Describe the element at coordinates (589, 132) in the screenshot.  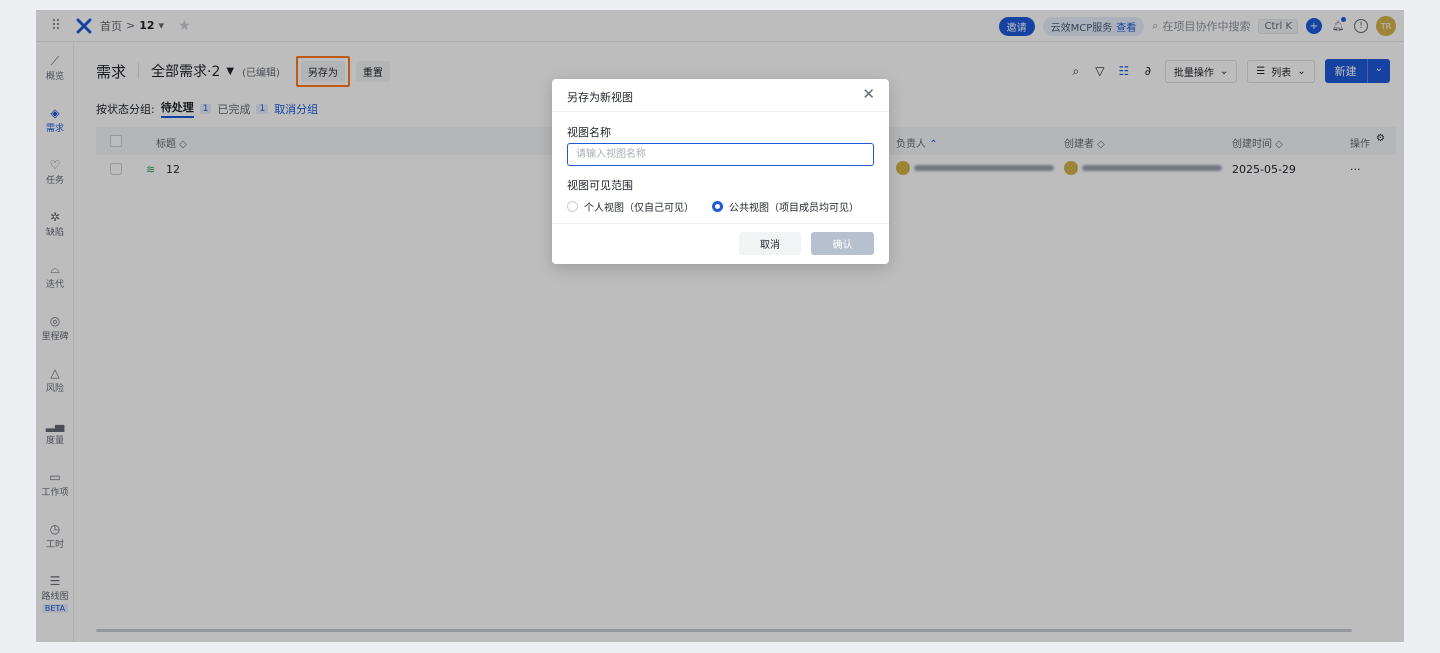
I see `view-name-label: 视图名称` at that location.